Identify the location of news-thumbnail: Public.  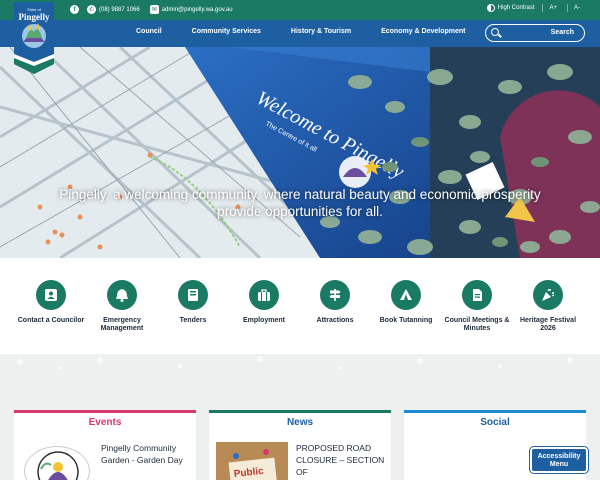
(252, 461).